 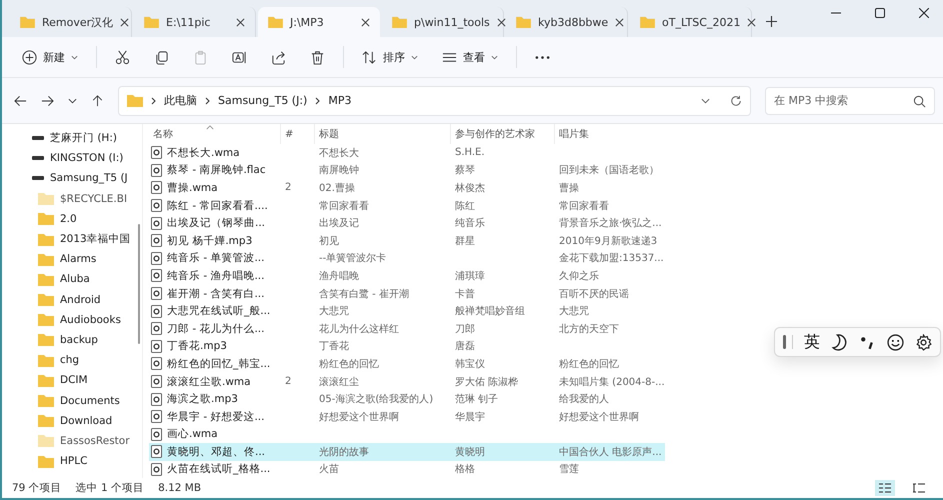 I want to click on share-icon, so click(x=278, y=57).